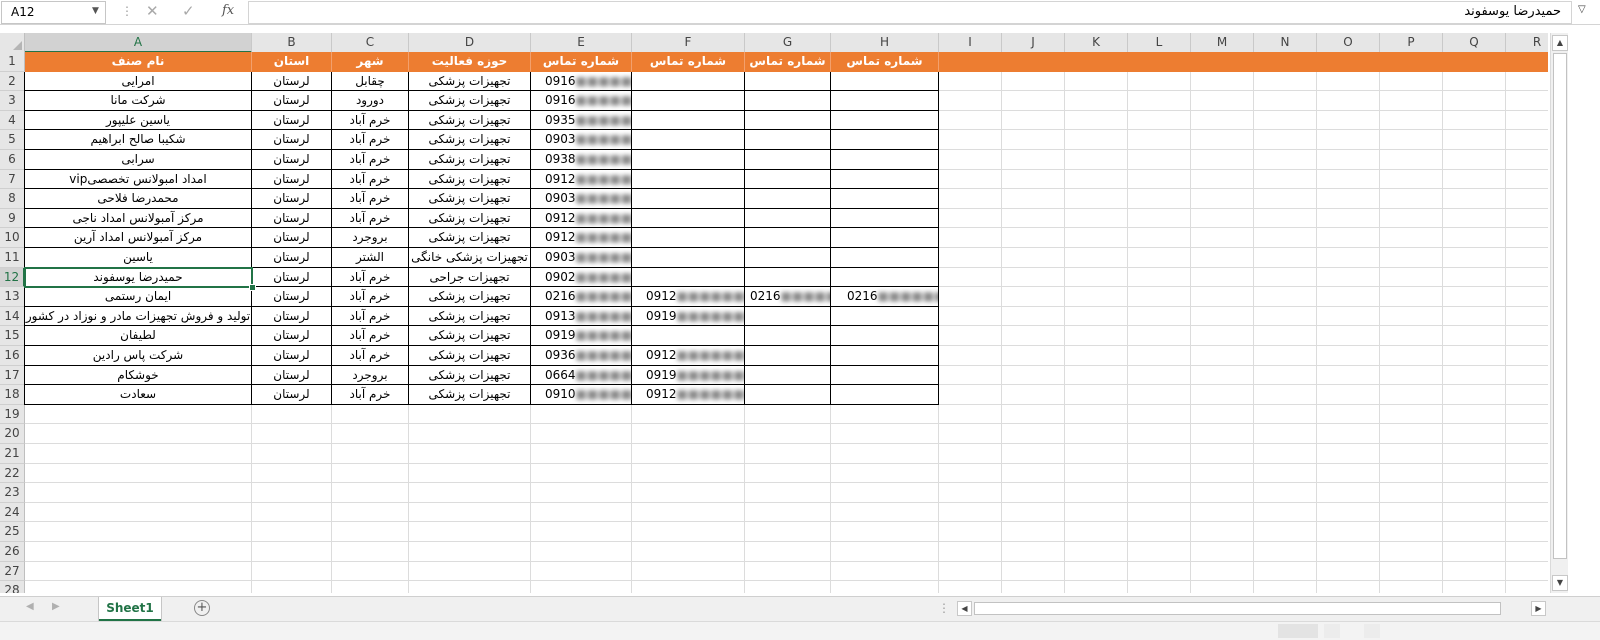  What do you see at coordinates (138, 179) in the screenshot?
I see `table-cell: امداد امبولانس تخصصیvip` at bounding box center [138, 179].